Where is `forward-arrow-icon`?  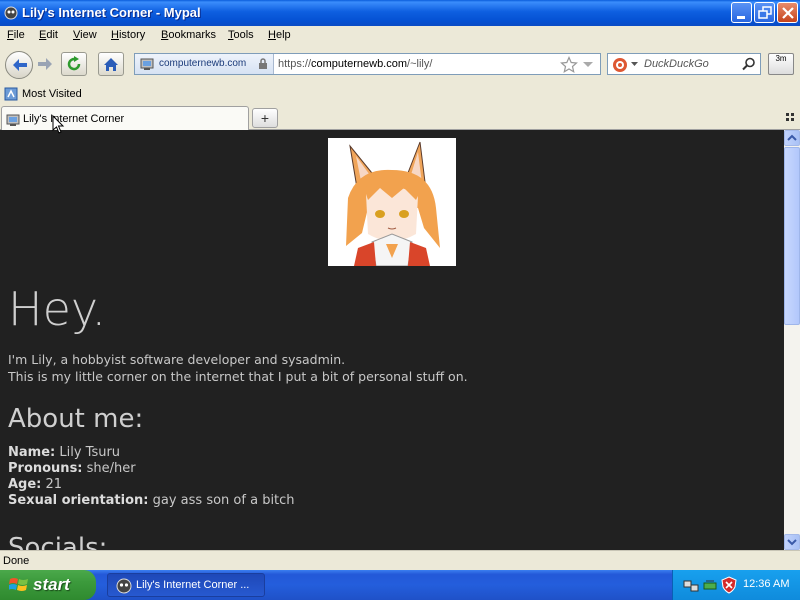
forward-arrow-icon is located at coordinates (45, 64).